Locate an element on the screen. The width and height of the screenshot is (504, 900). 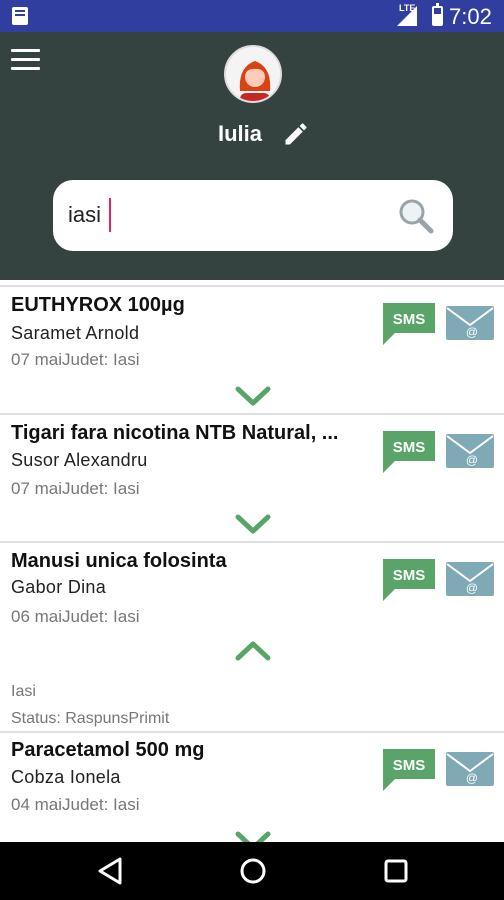
system-nav-bar is located at coordinates (252, 871).